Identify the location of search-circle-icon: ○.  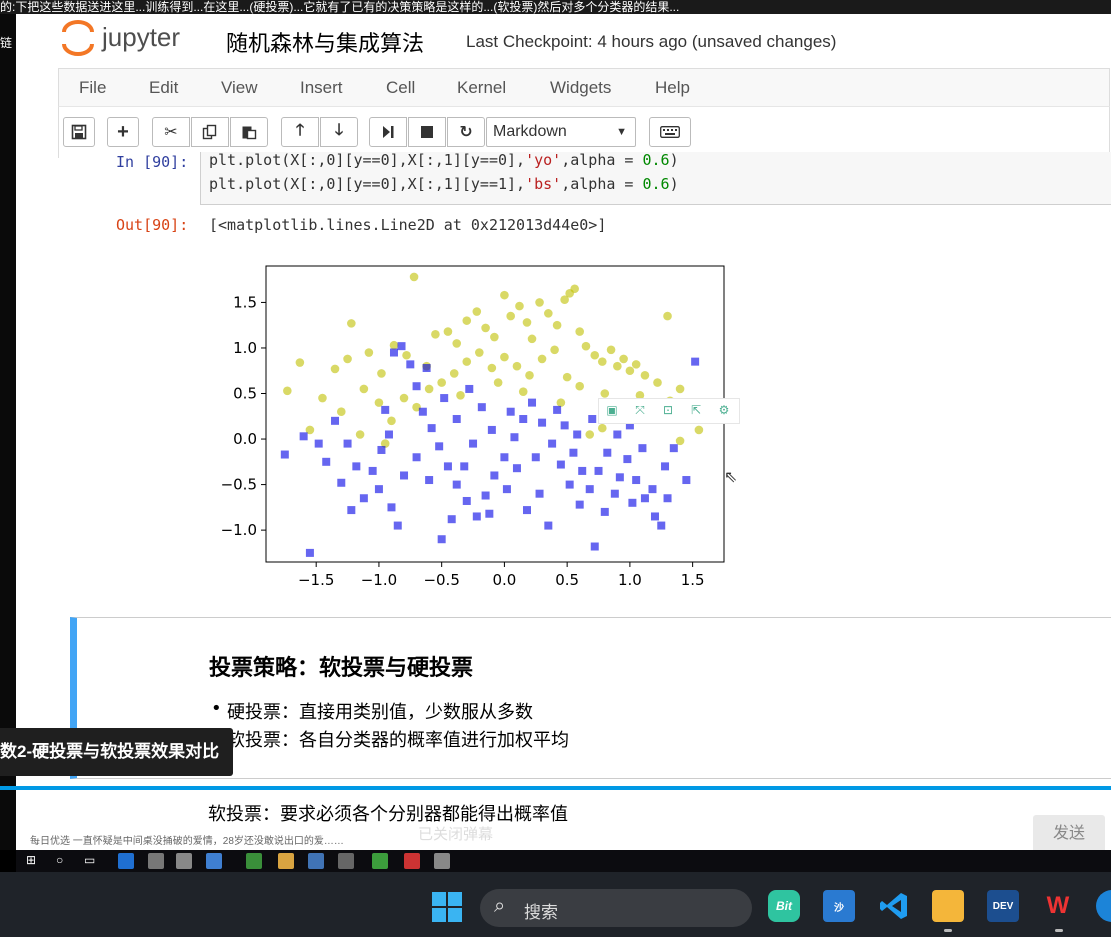
(64, 861).